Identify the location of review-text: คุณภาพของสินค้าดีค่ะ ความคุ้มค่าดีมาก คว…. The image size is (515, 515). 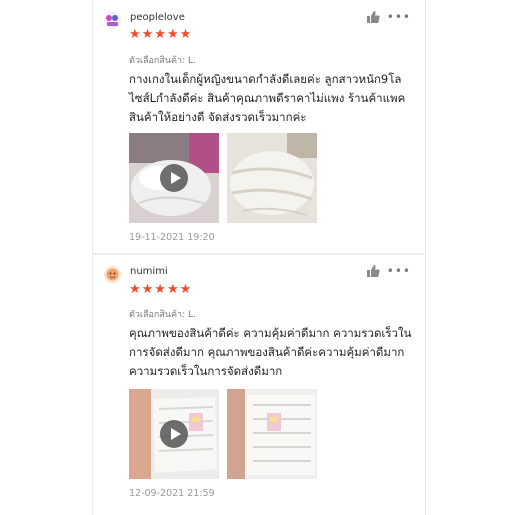
(270, 352).